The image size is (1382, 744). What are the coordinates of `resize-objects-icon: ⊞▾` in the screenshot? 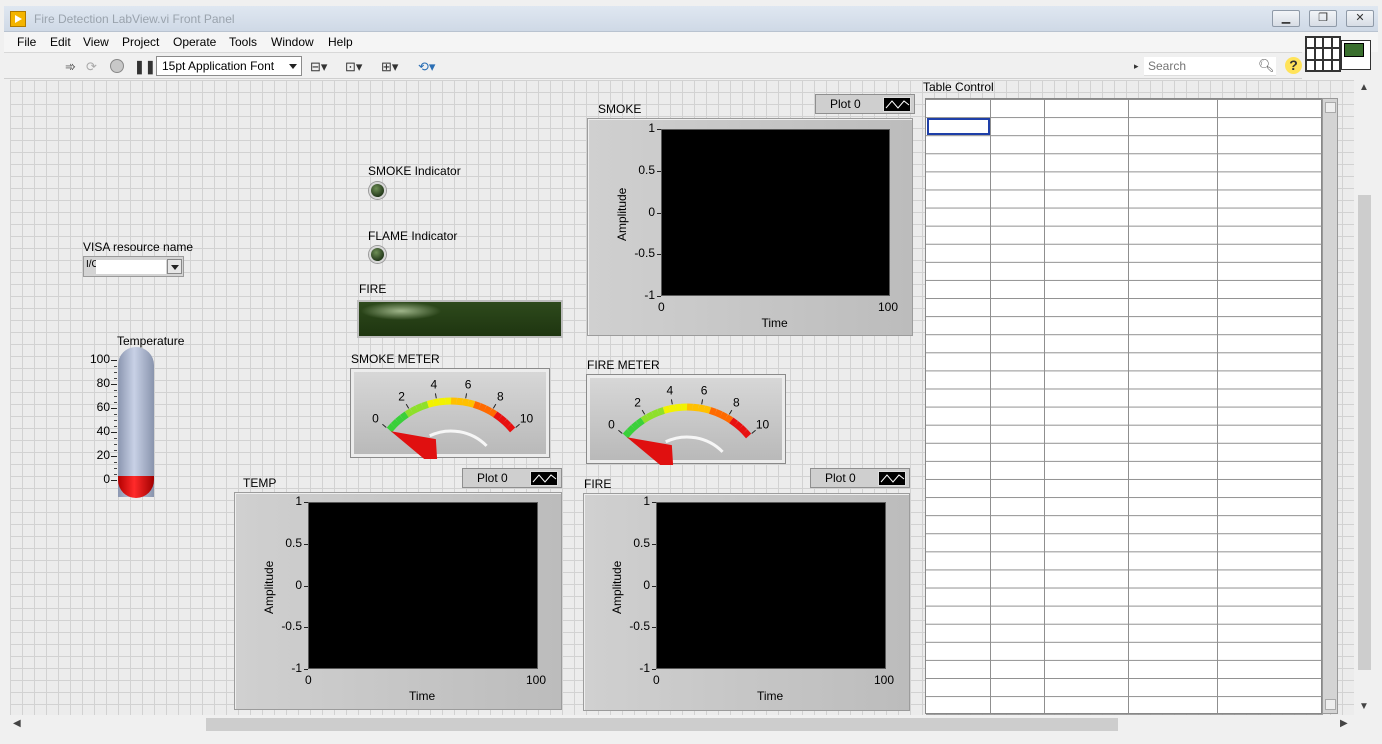 It's located at (389, 67).